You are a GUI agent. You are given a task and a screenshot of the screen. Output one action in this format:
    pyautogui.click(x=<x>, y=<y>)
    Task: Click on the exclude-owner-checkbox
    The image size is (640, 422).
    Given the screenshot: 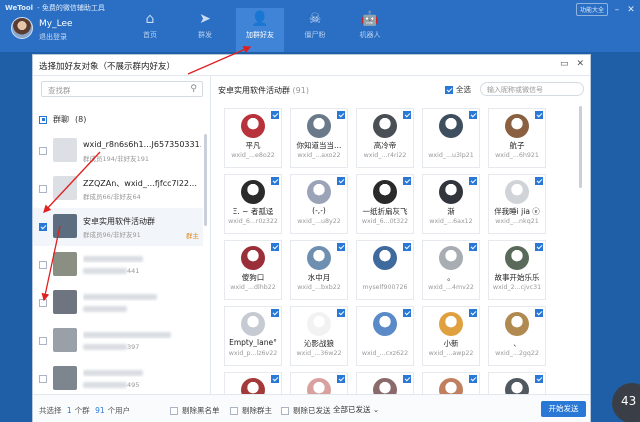 What is the action you would take?
    pyautogui.click(x=234, y=410)
    